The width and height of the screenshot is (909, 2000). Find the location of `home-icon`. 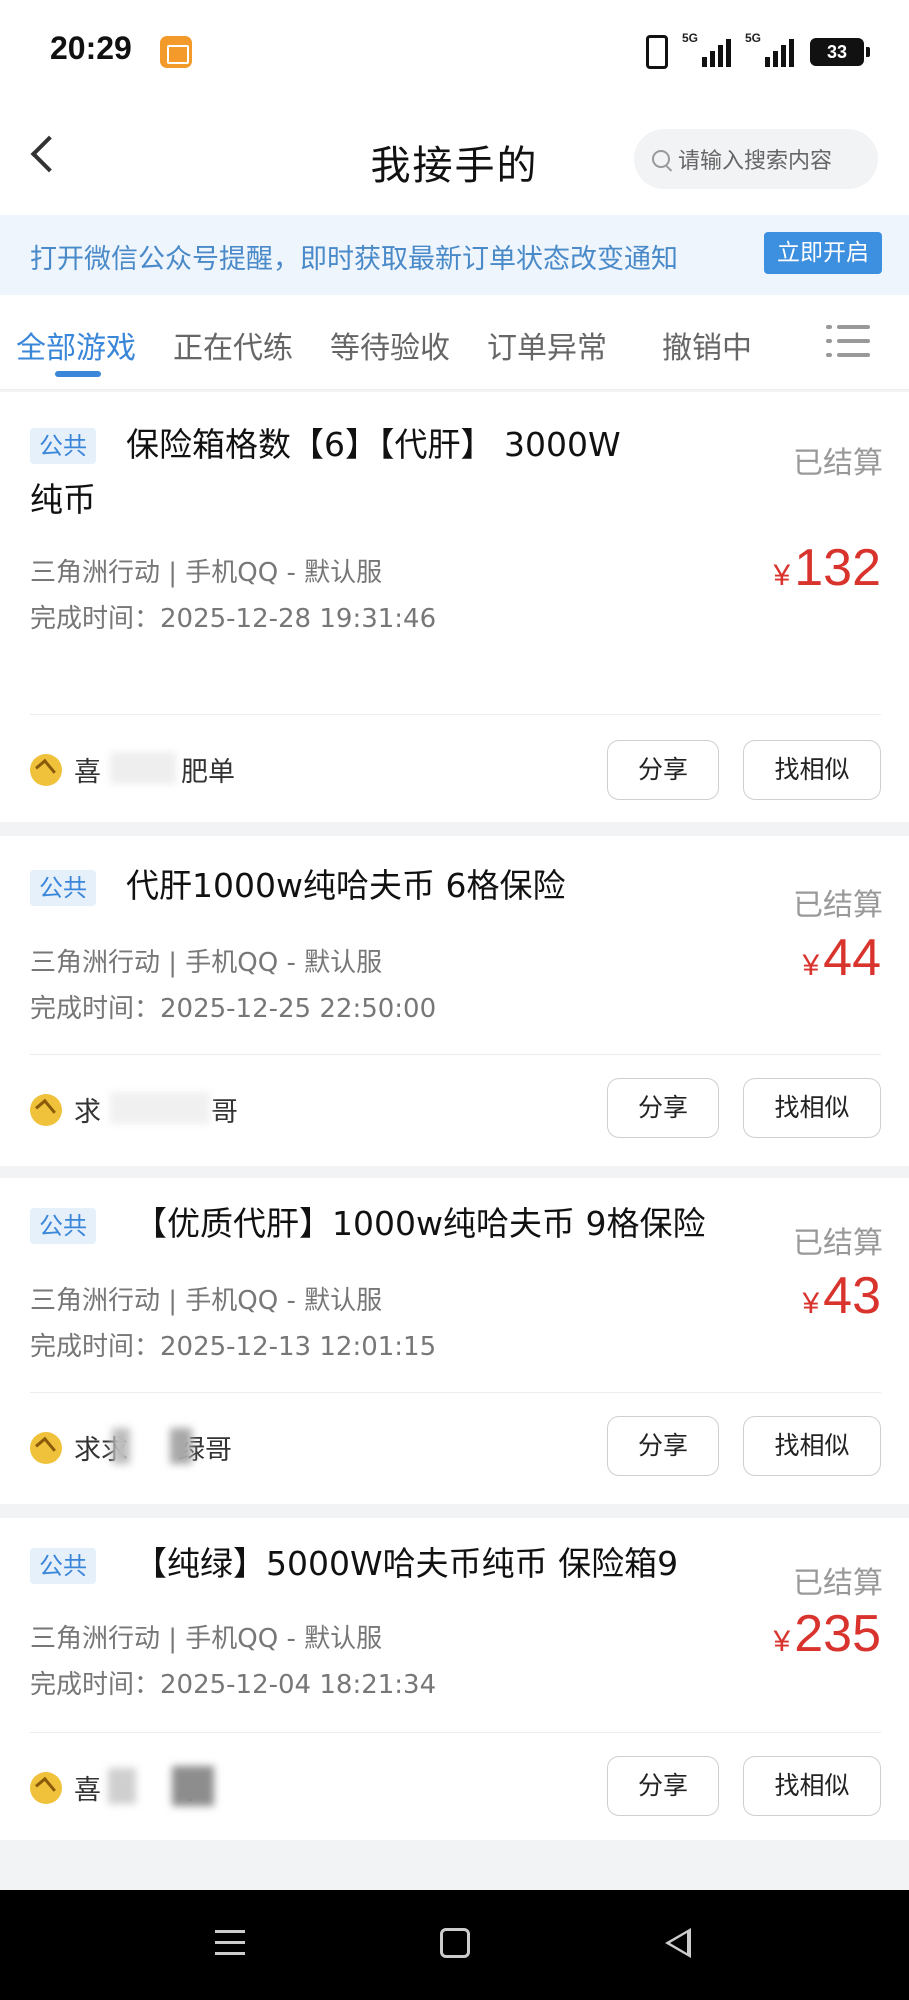

home-icon is located at coordinates (455, 1943).